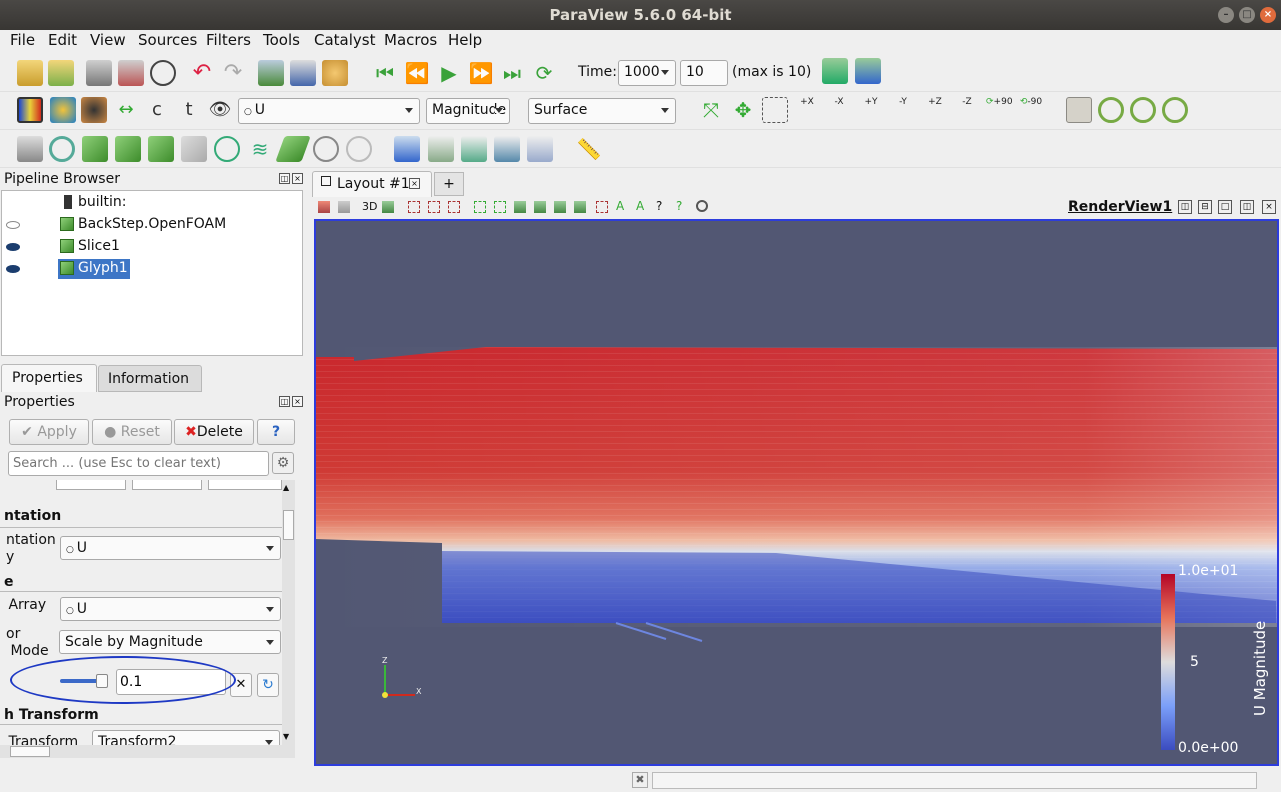 The image size is (1281, 792). I want to click on zoom-to-data-icon: ✥, so click(743, 110).